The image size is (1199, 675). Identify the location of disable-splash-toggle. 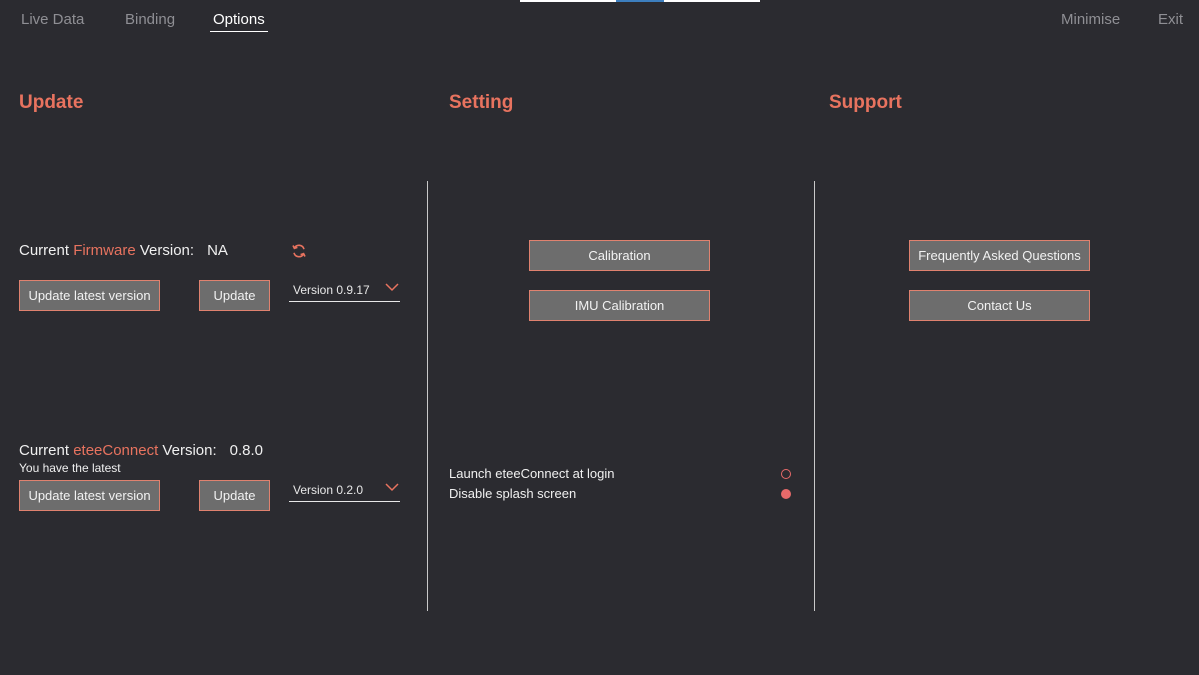
(786, 494).